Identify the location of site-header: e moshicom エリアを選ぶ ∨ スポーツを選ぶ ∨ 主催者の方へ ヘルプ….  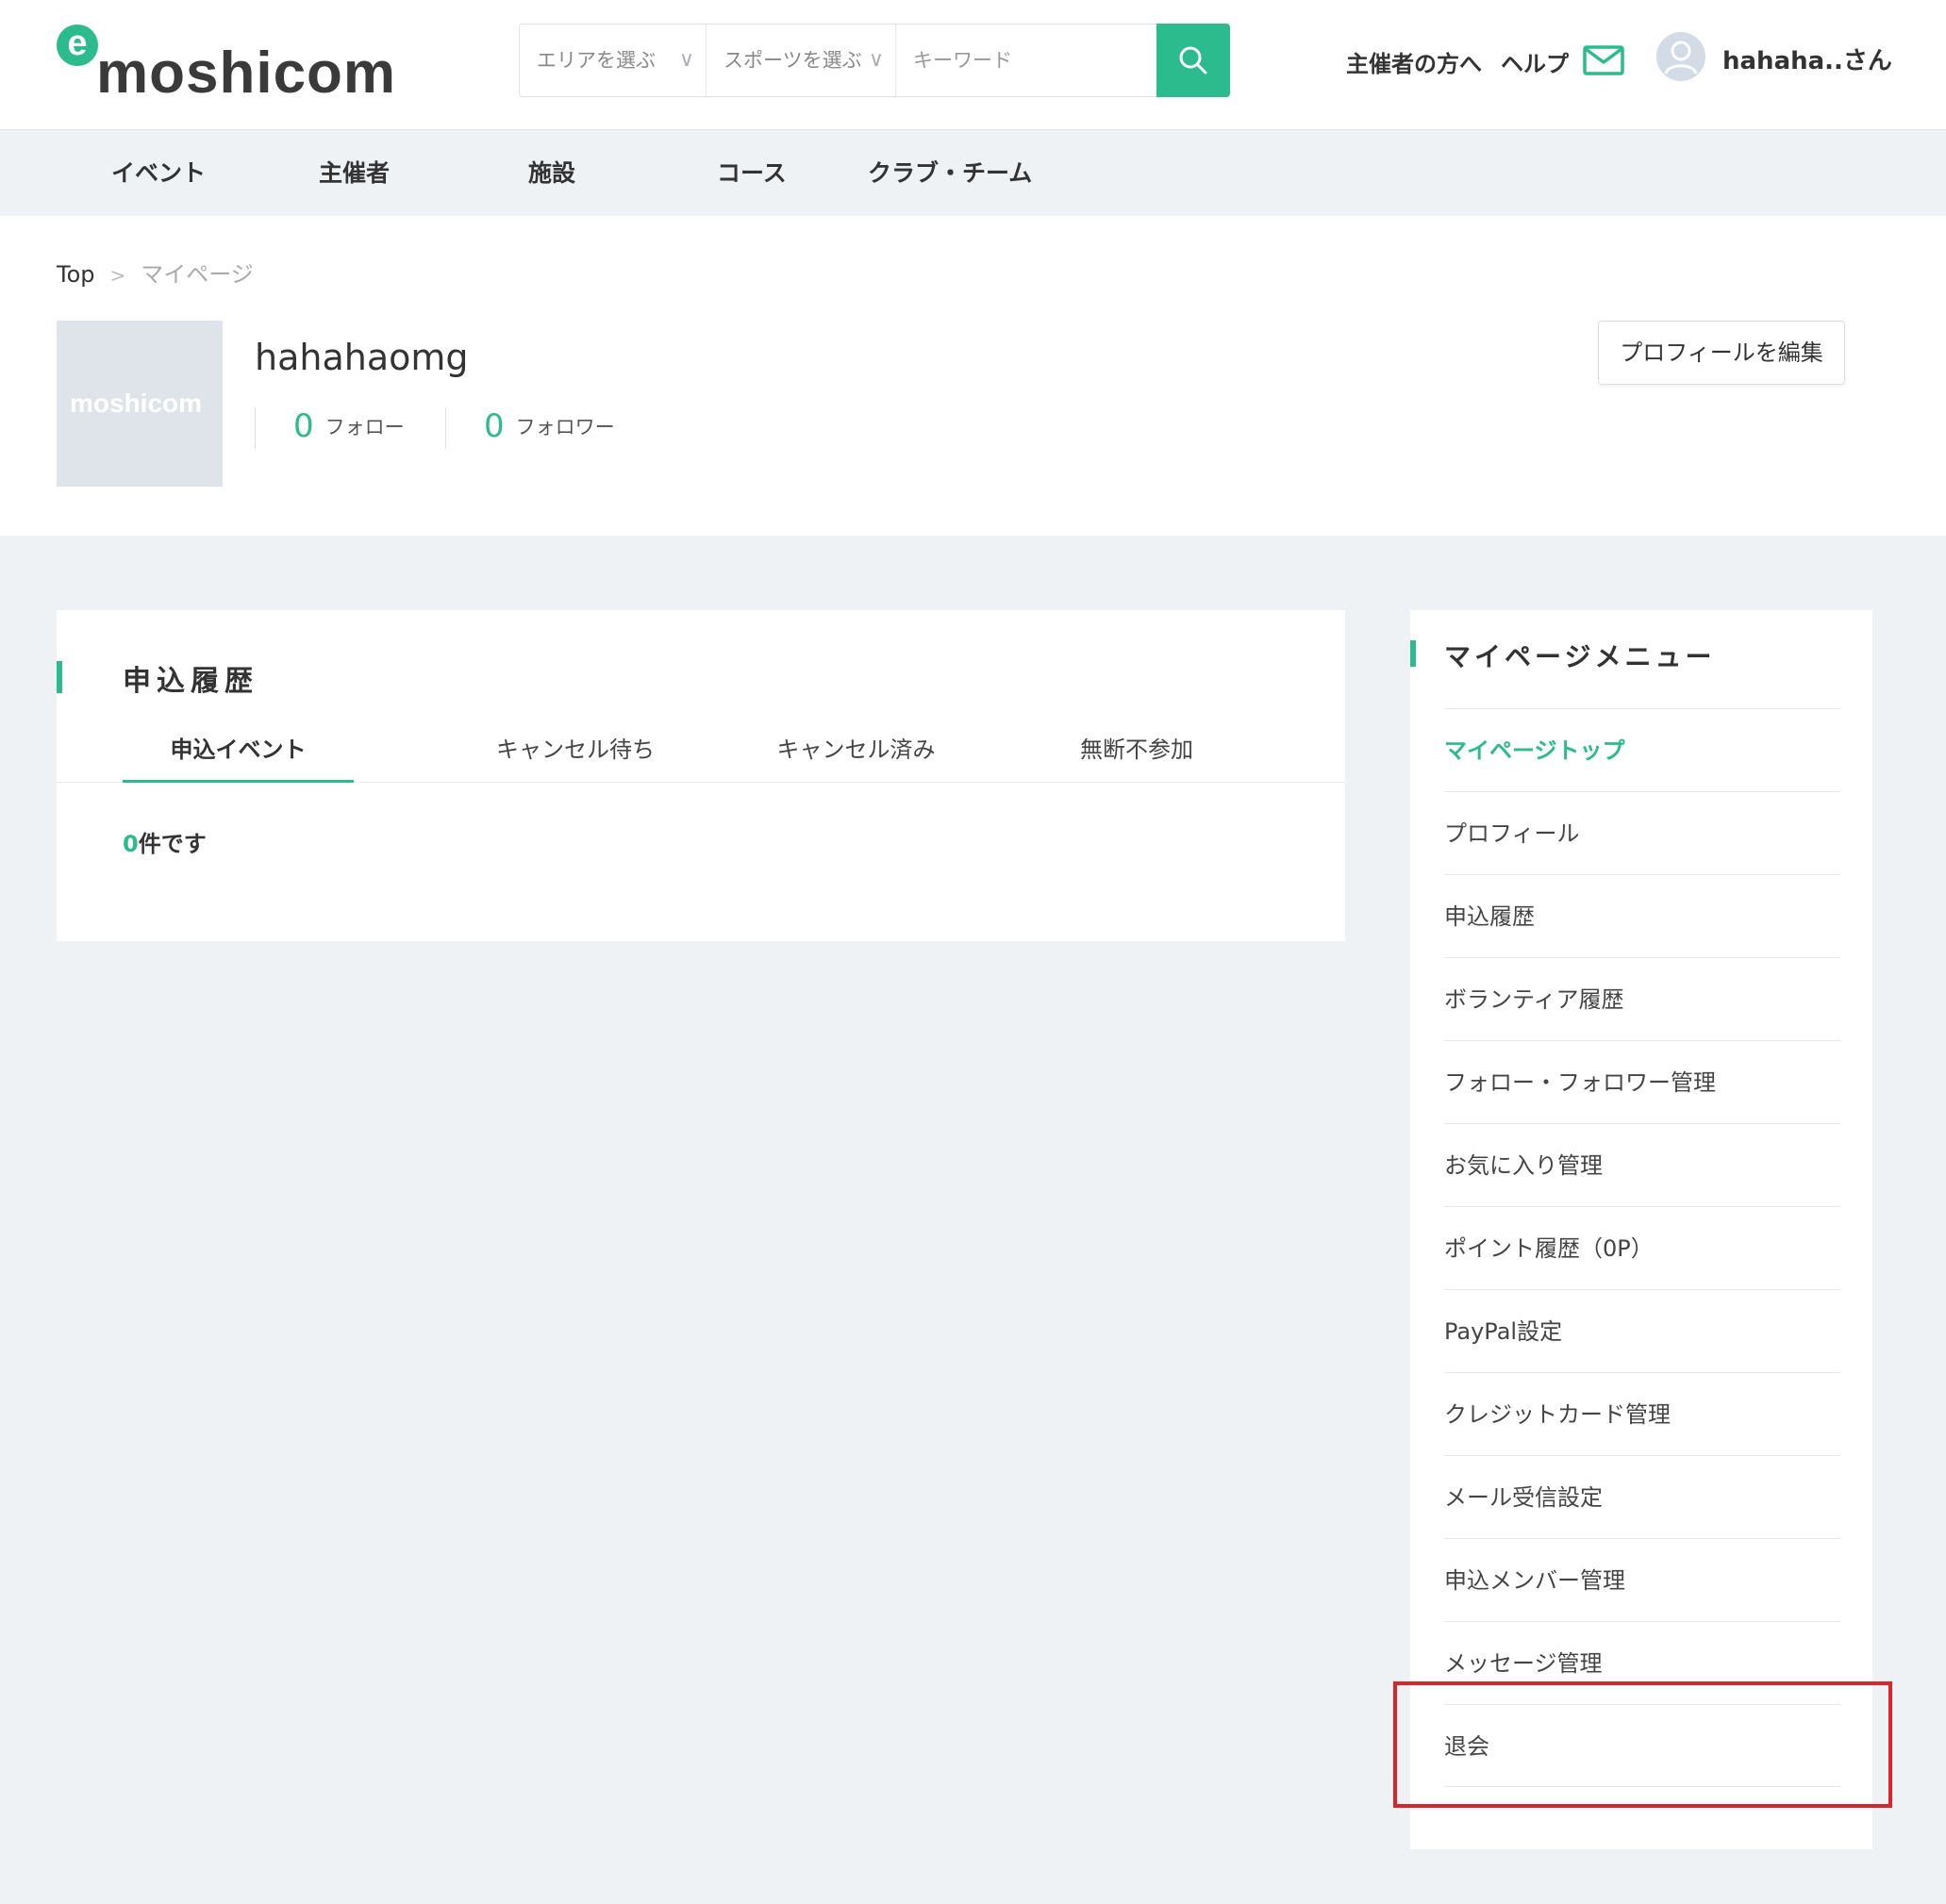
(973, 65).